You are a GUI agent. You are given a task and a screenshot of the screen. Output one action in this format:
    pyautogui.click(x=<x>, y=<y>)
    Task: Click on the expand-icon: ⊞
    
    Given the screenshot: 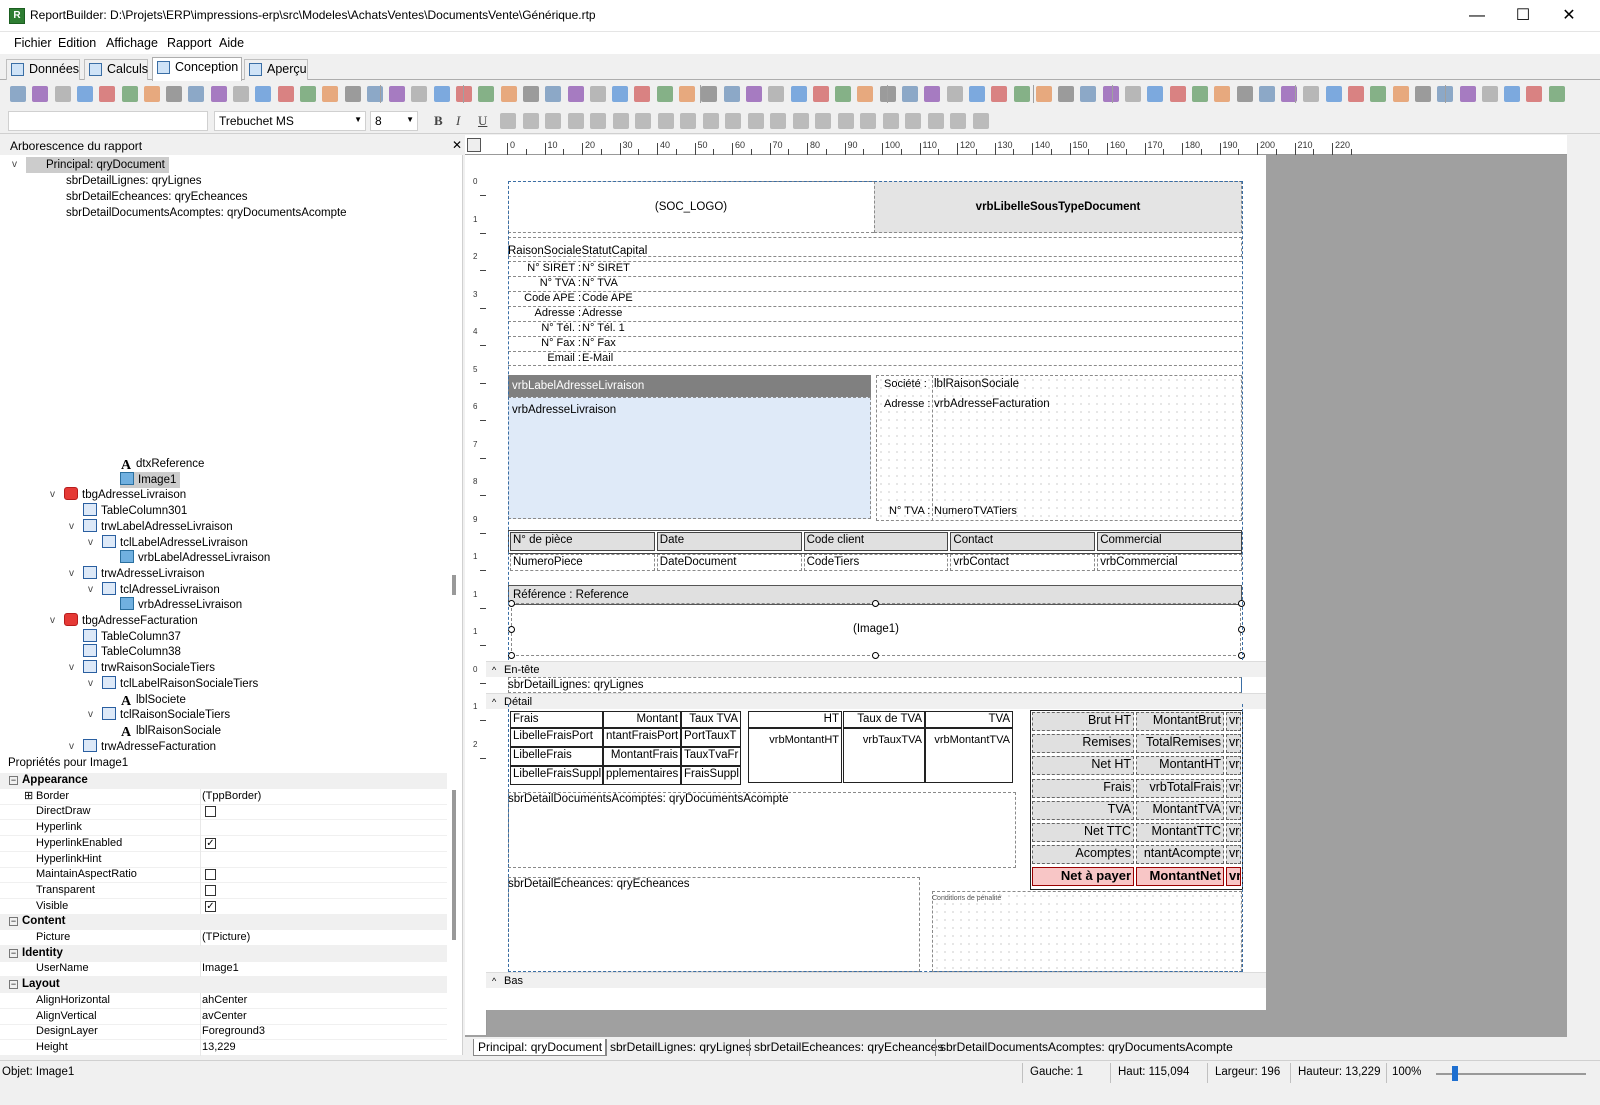 What is the action you would take?
    pyautogui.click(x=28, y=796)
    